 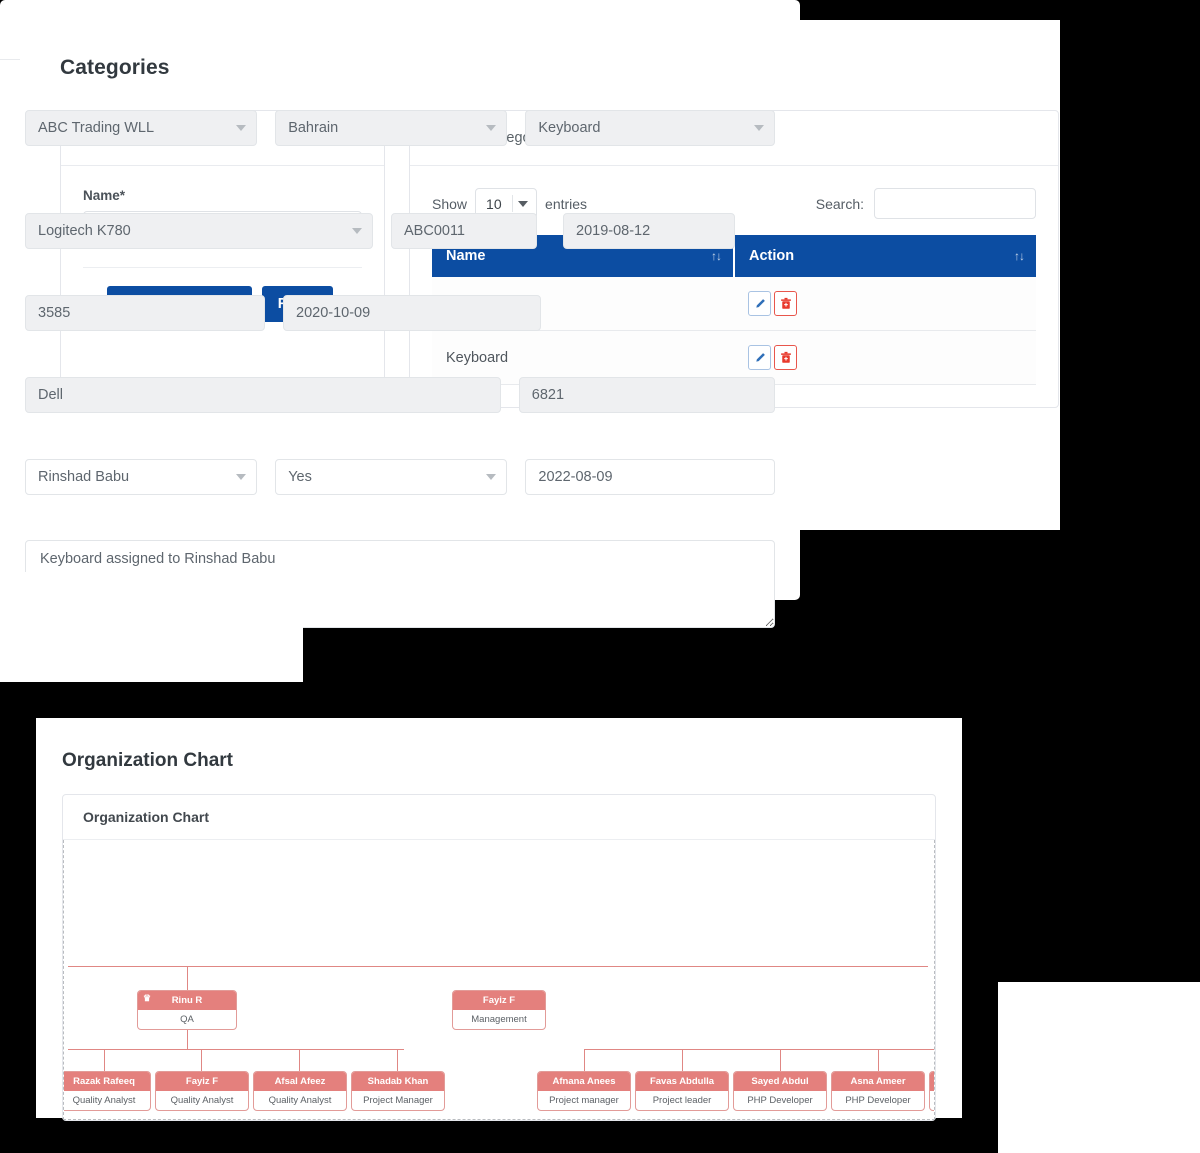 I want to click on name-field-label: Name*, so click(x=104, y=195).